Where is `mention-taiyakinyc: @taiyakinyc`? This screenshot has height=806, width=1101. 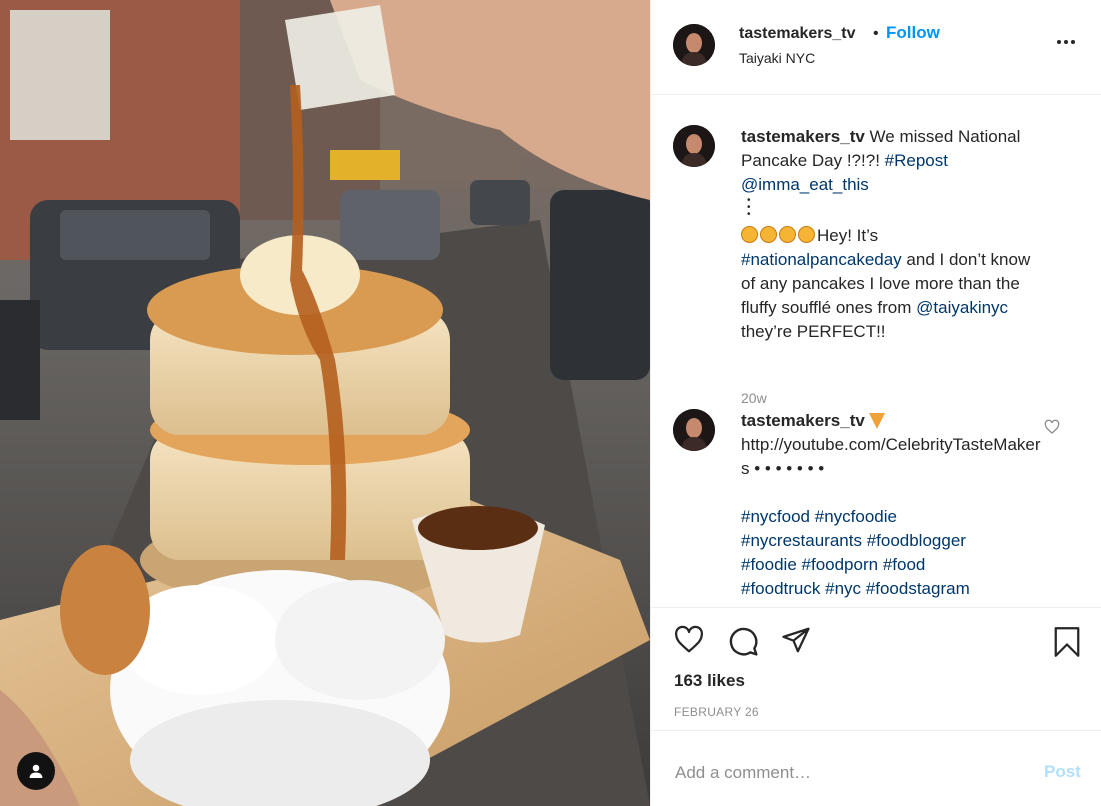 mention-taiyakinyc: @taiyakinyc is located at coordinates (962, 307).